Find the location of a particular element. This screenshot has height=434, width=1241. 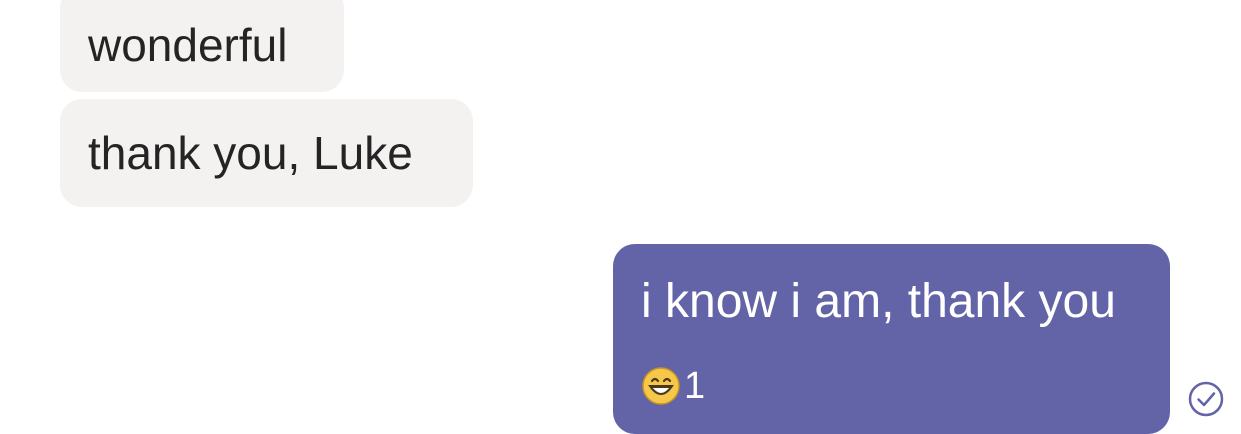

grinning-face-icon is located at coordinates (661, 386).